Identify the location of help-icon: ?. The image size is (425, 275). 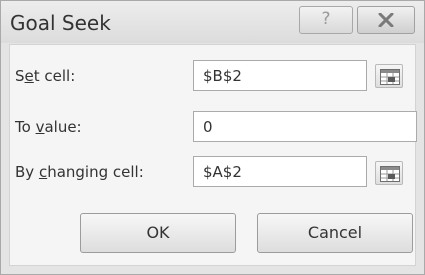
(326, 19).